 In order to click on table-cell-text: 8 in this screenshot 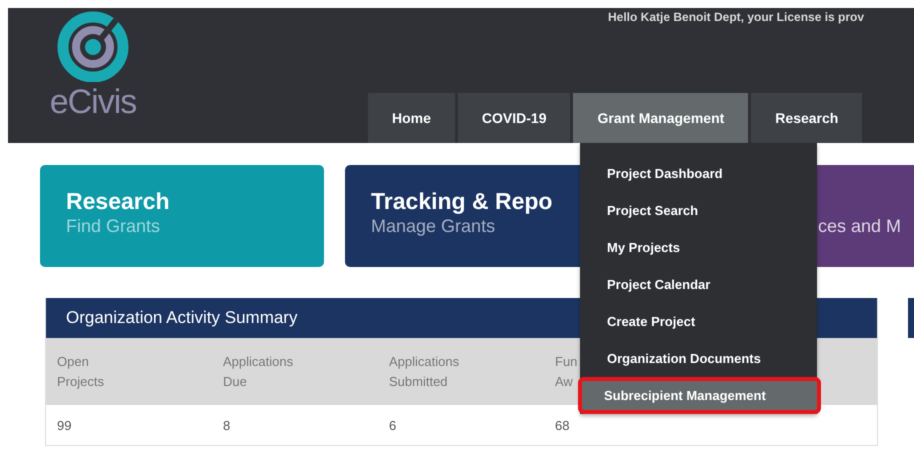, I will do `click(227, 425)`.